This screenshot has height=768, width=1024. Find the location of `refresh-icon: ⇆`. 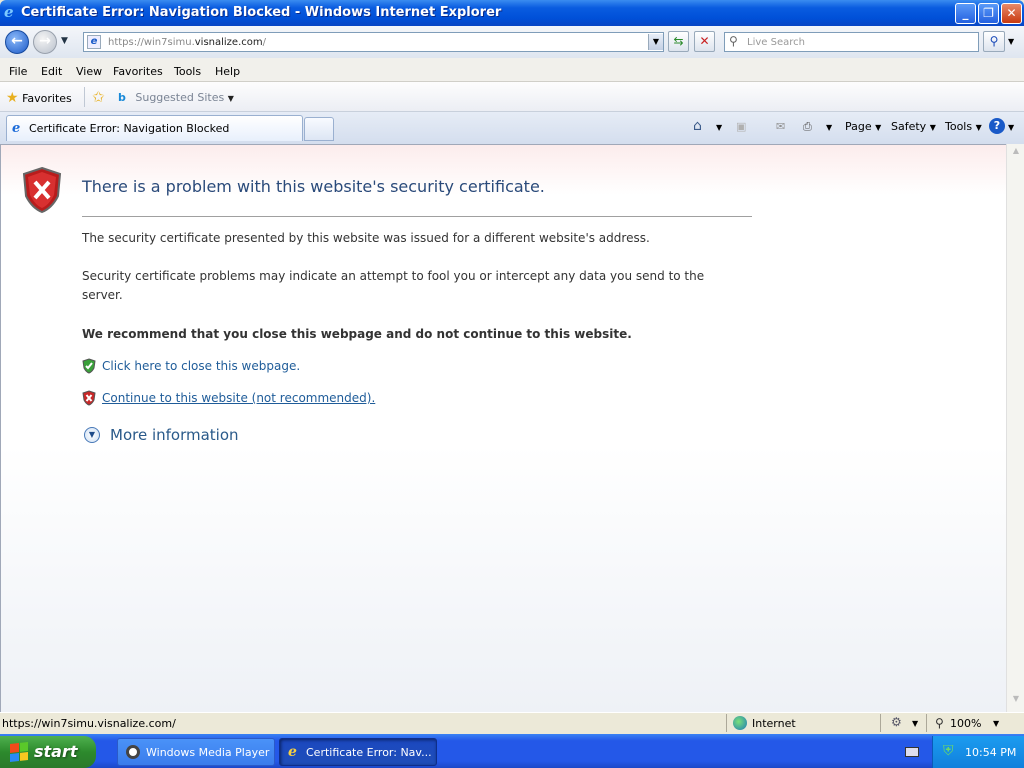

refresh-icon: ⇆ is located at coordinates (678, 41).